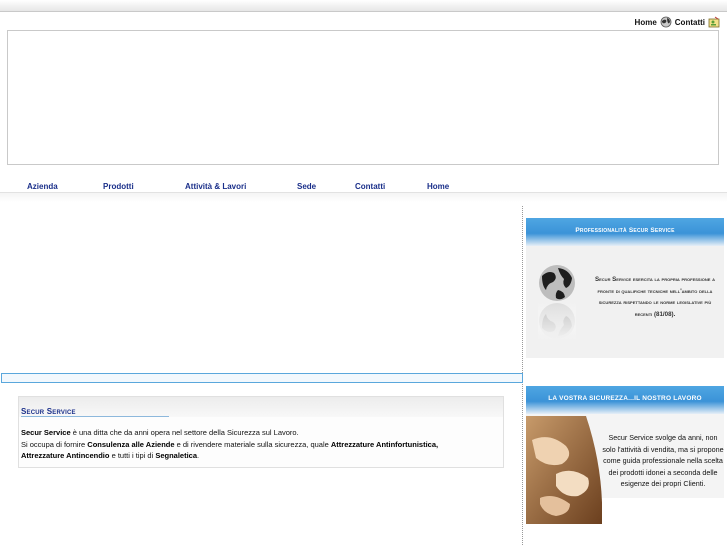 The height and width of the screenshot is (545, 727). I want to click on top-link-contacts: Contatti, so click(690, 22).